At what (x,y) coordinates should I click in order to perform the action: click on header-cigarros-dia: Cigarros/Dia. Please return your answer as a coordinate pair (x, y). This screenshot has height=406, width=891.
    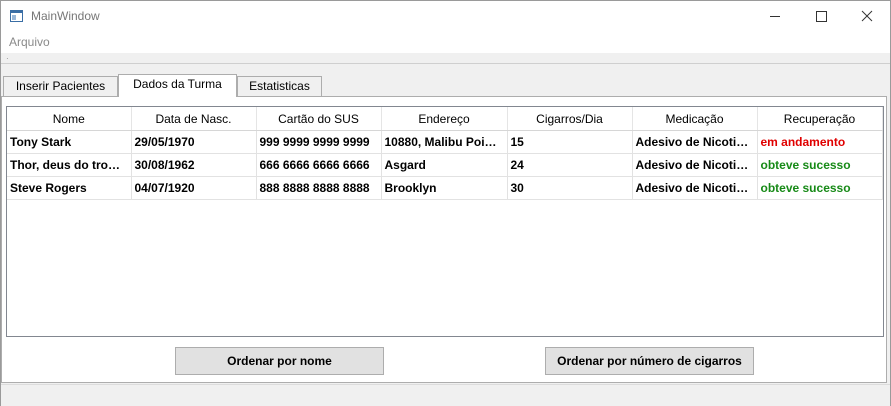
    Looking at the image, I should click on (570, 119).